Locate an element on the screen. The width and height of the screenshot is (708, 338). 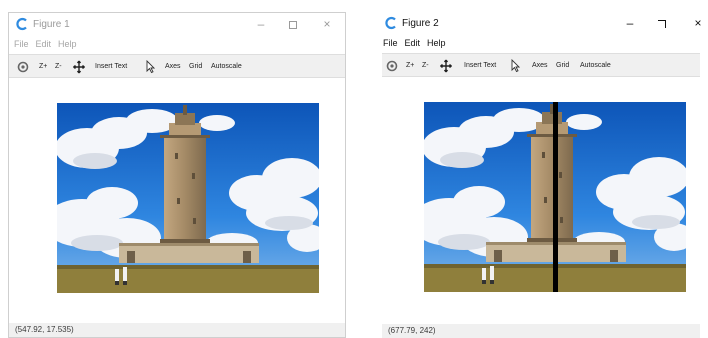
maximize-button is located at coordinates (293, 24).